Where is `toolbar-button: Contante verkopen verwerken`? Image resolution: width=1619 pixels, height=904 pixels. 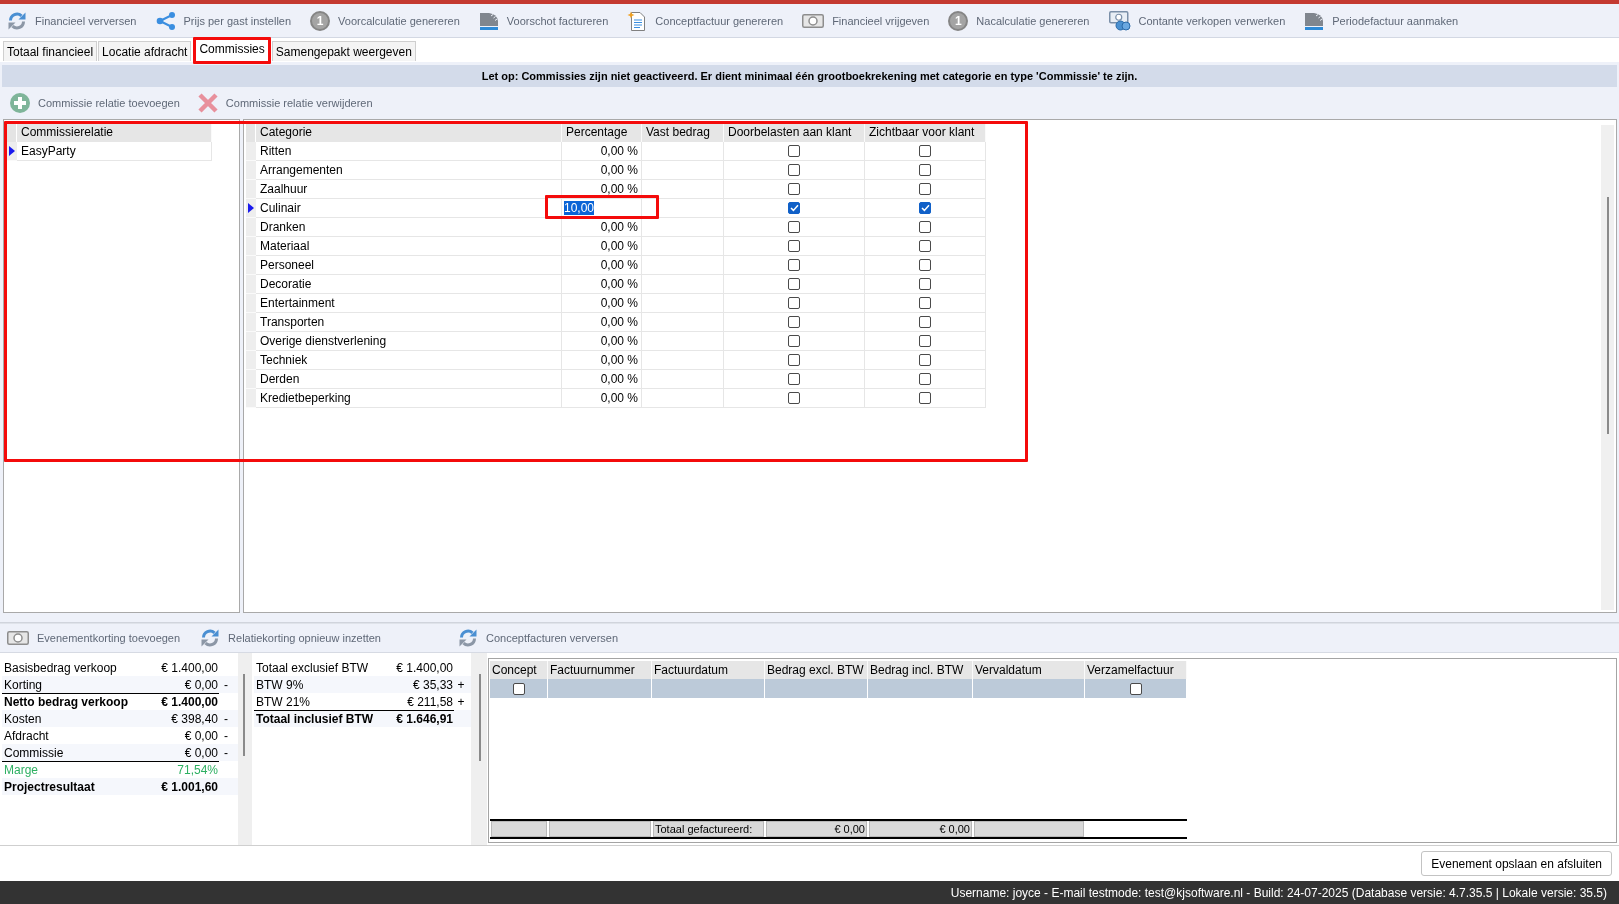 toolbar-button: Contante verkopen verwerken is located at coordinates (1197, 20).